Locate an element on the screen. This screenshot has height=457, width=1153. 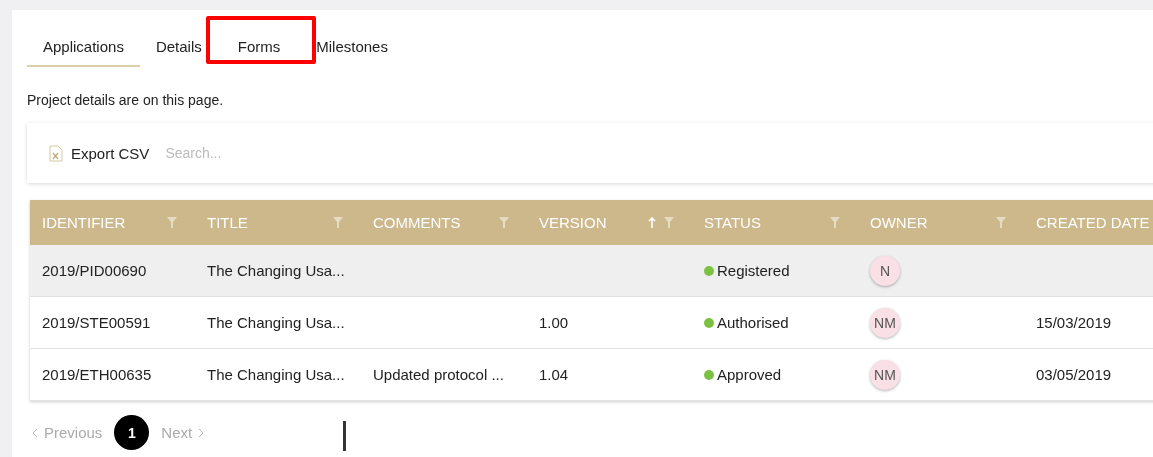
tab: Milestones is located at coordinates (354, 38).